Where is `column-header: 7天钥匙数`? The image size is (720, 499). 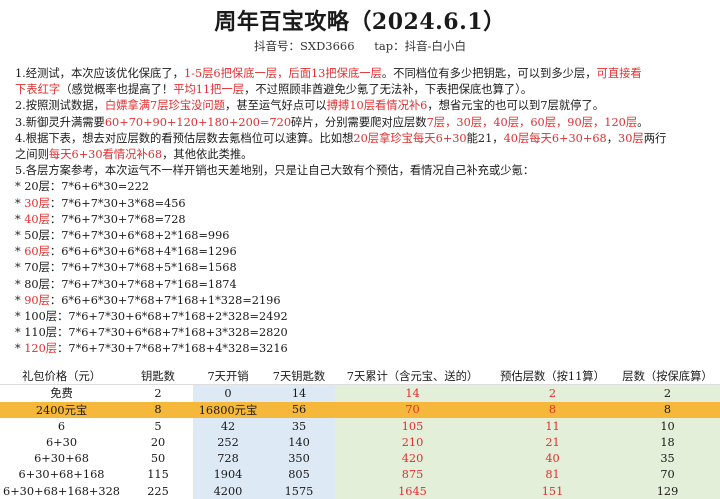 column-header: 7天钥匙数 is located at coordinates (299, 377).